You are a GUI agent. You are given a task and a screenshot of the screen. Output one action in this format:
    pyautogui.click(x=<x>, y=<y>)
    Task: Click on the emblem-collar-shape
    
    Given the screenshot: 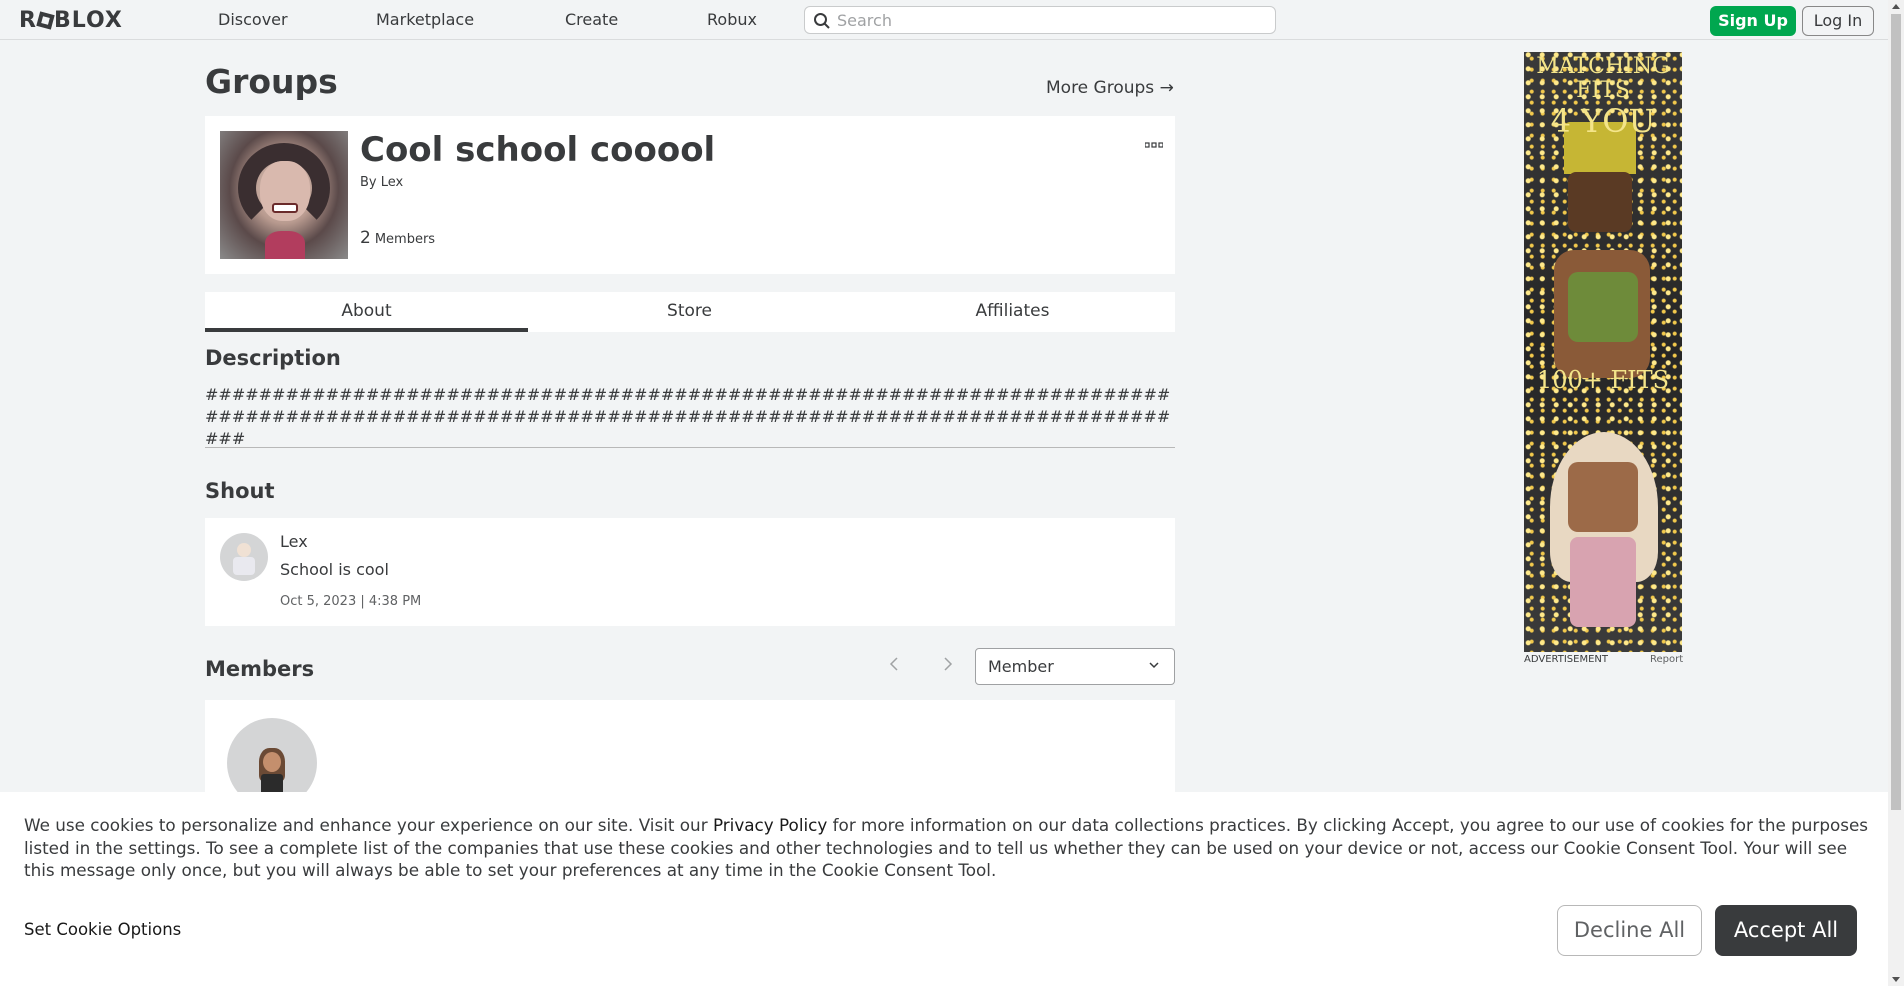 What is the action you would take?
    pyautogui.click(x=285, y=245)
    